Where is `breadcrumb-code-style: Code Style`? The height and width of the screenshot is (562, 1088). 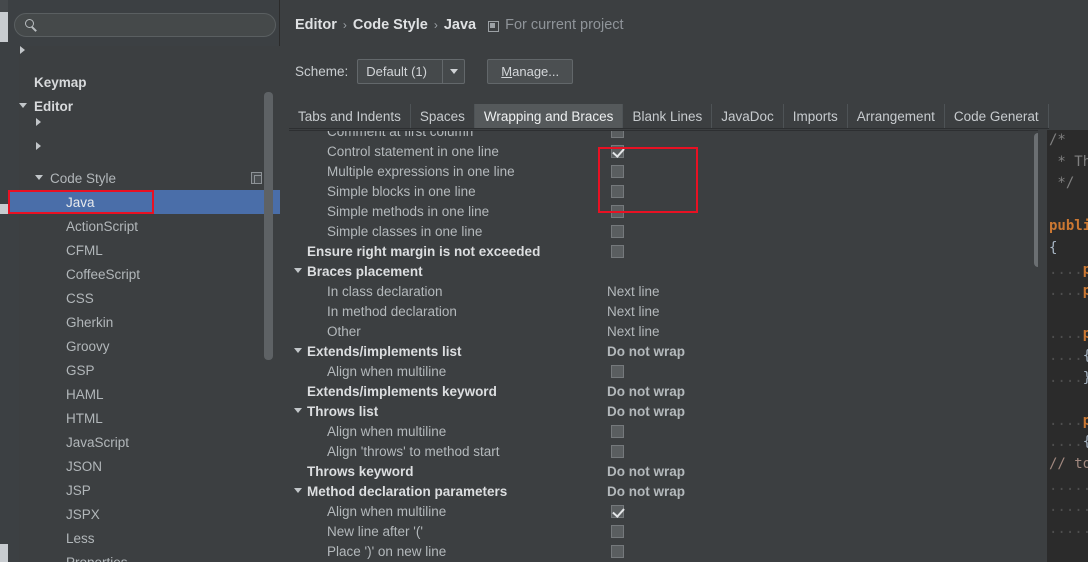 breadcrumb-code-style: Code Style is located at coordinates (390, 25).